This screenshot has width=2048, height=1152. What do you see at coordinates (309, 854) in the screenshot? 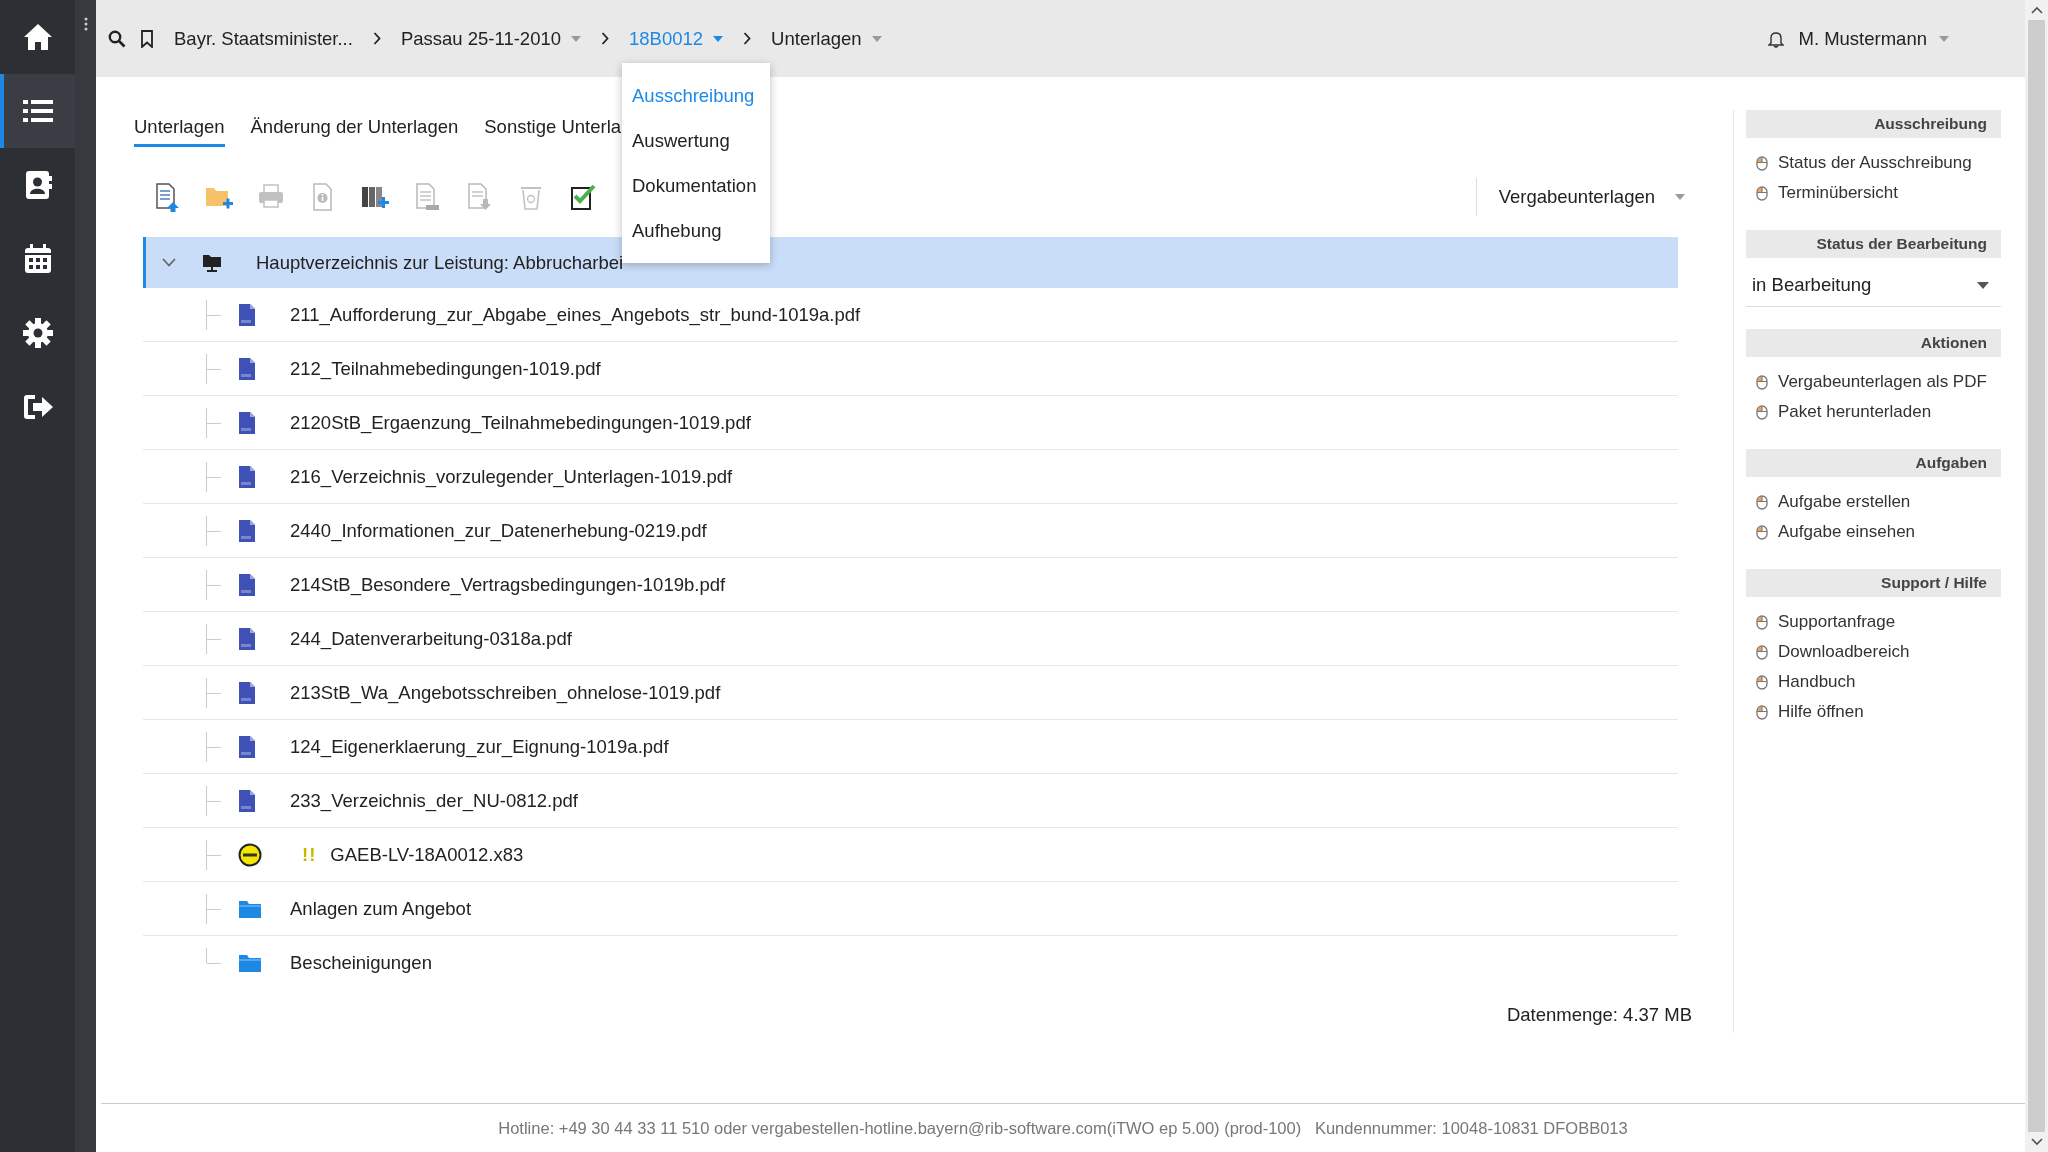
I see `warning-mark: !!` at bounding box center [309, 854].